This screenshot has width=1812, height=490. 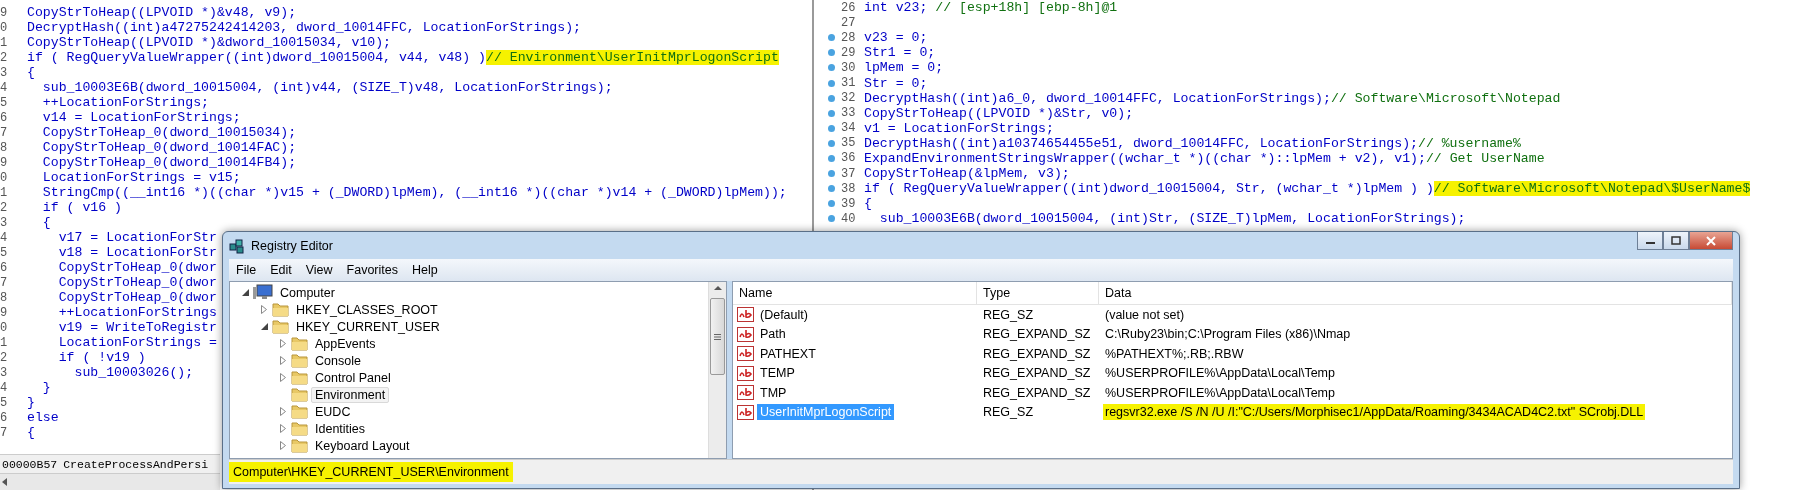 I want to click on menu-item: File, so click(x=246, y=270).